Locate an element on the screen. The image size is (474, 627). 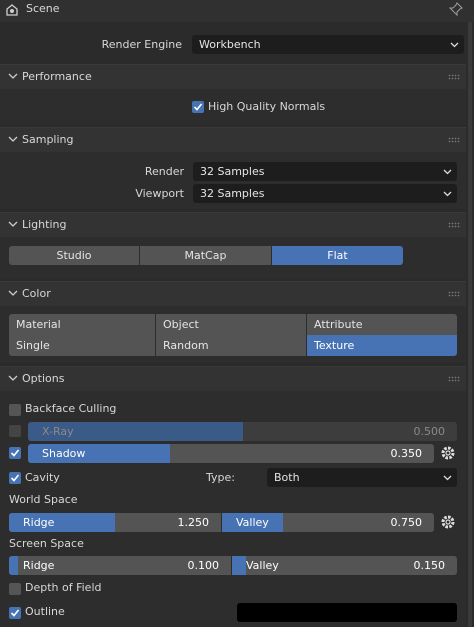
render-samples-dropdown: 32 Samples is located at coordinates (325, 171).